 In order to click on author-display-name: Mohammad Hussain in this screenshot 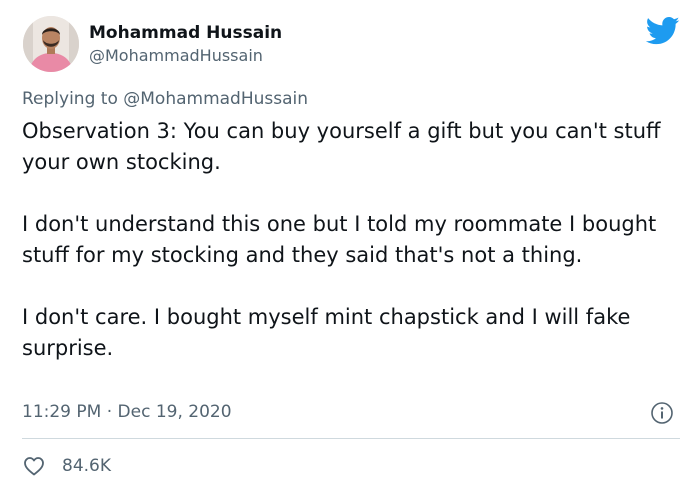, I will do `click(185, 33)`.